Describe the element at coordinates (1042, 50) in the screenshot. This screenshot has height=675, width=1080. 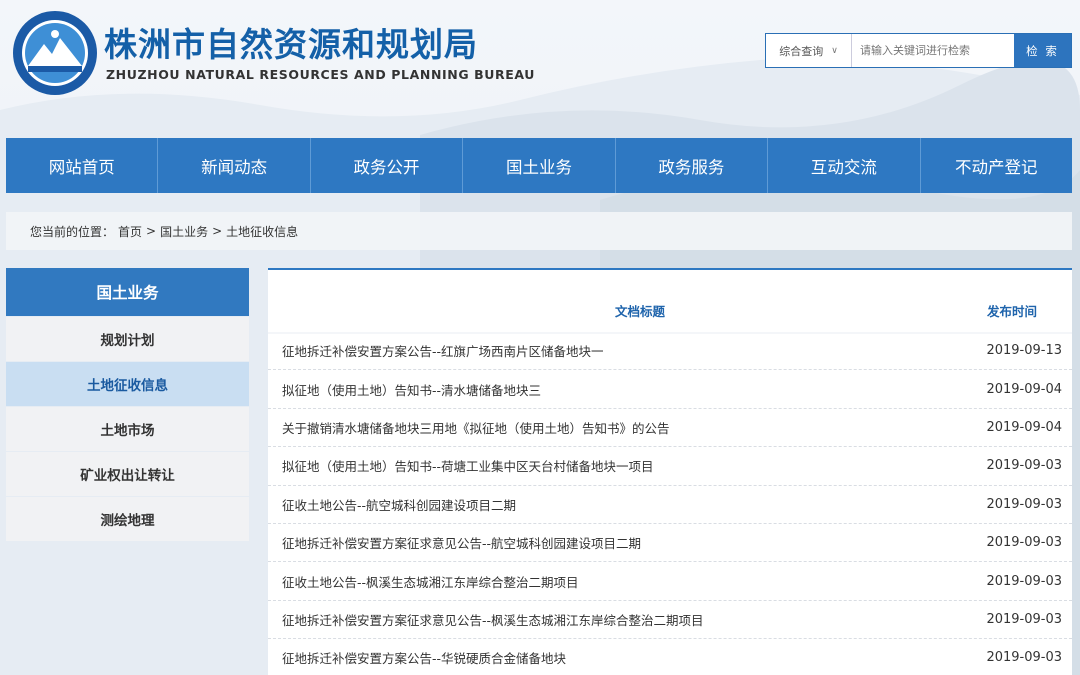
I see `search-button: 检 索` at that location.